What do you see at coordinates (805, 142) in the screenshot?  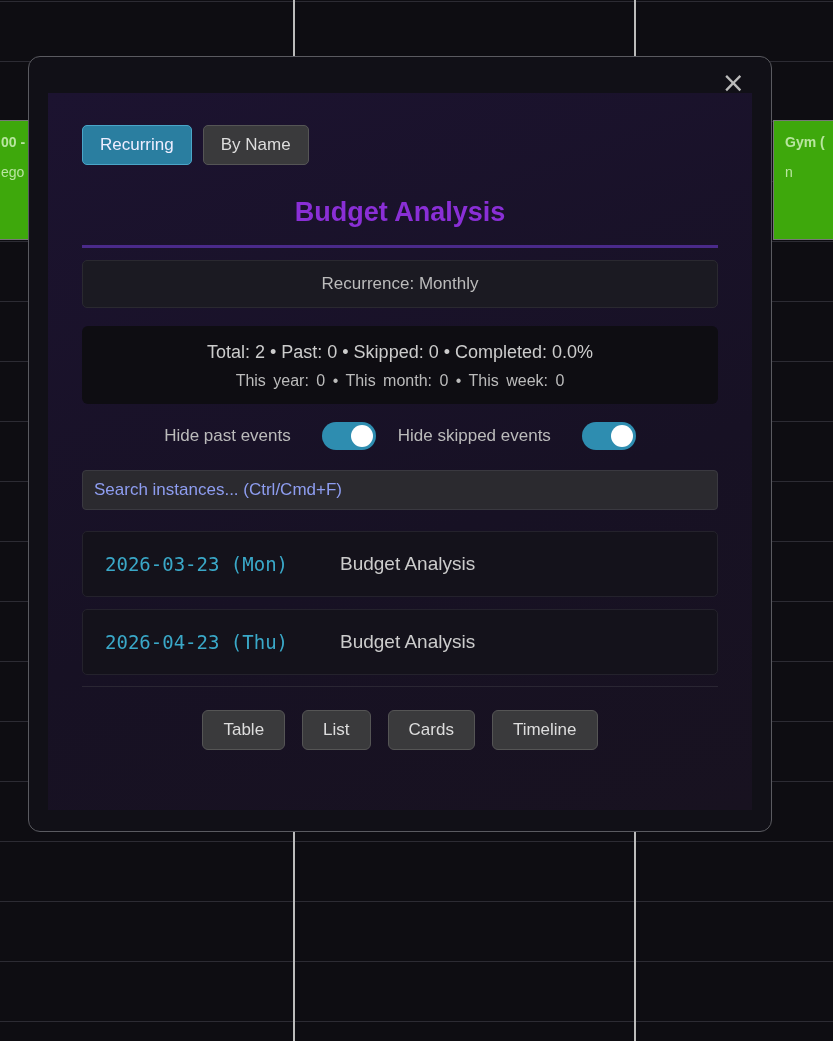 I see `event-title: Gym (` at bounding box center [805, 142].